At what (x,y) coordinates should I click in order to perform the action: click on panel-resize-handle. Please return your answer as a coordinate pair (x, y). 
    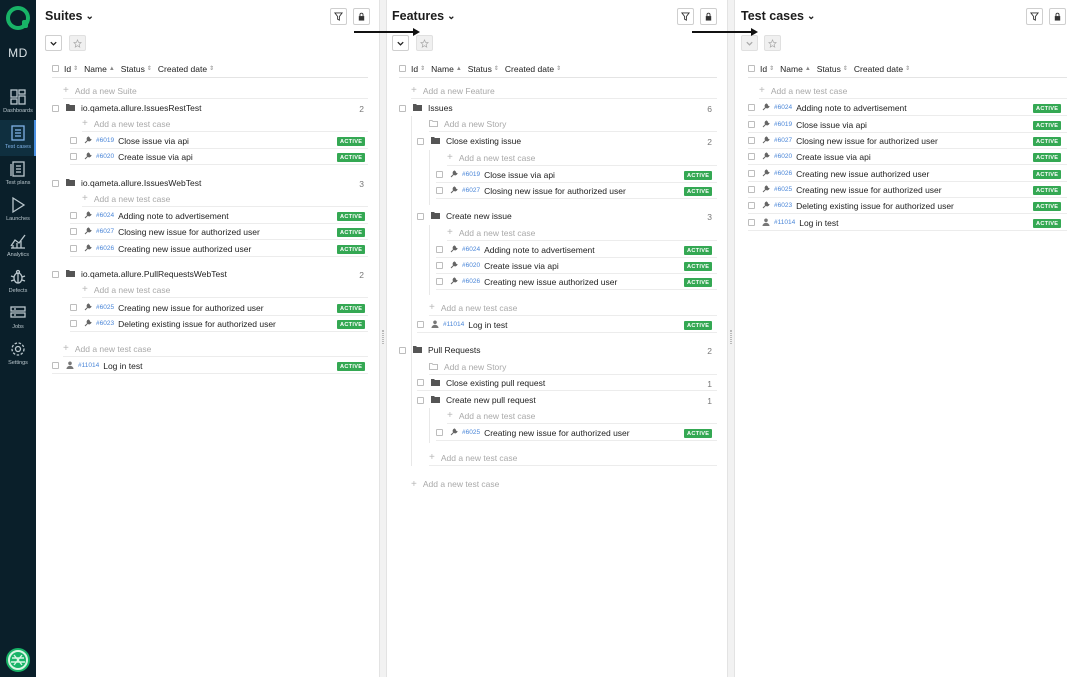
    Looking at the image, I should click on (383, 338).